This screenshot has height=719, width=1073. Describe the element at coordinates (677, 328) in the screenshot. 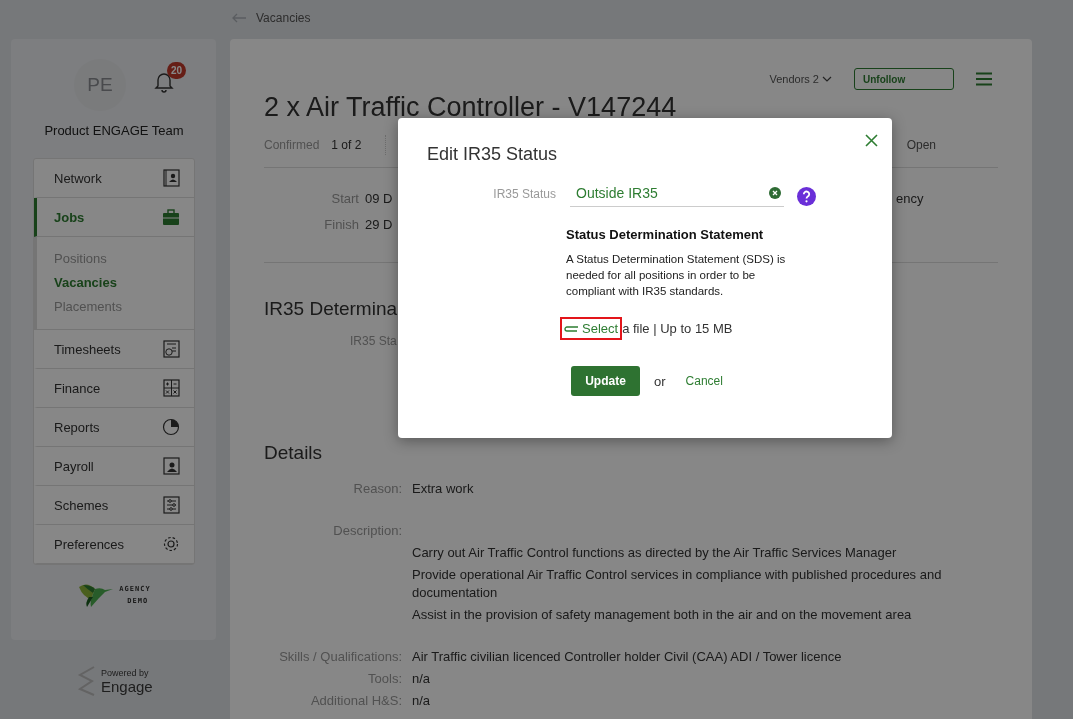

I see `upload-hint: a file | Up to 15 MB` at that location.